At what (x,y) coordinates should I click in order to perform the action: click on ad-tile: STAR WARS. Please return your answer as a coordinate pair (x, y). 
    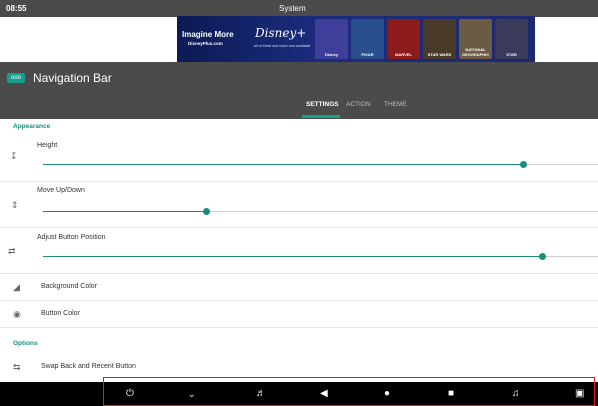
    Looking at the image, I should click on (439, 39).